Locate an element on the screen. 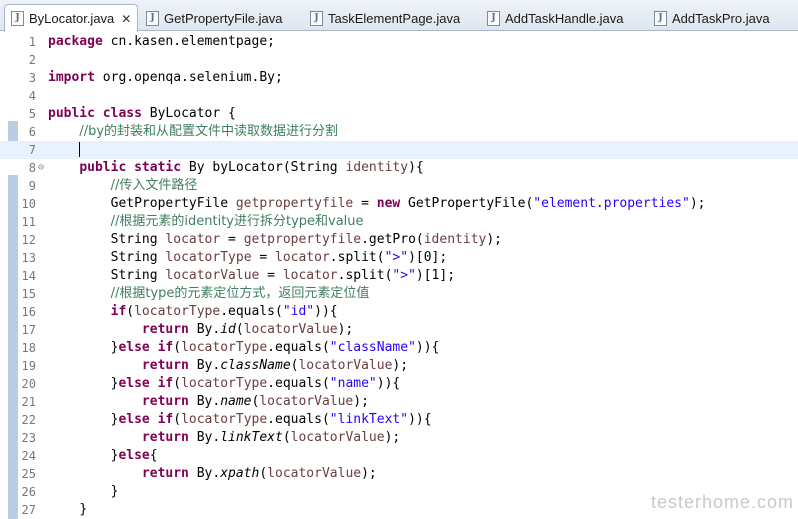 The height and width of the screenshot is (519, 798). code-text: { is located at coordinates (153, 455).